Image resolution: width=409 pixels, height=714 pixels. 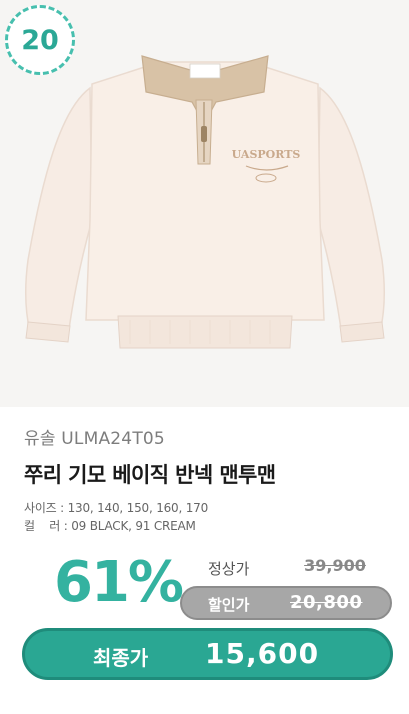 What do you see at coordinates (116, 508) in the screenshot?
I see `size-list: 사이즈 : 130, 140, 150, 160, 170` at bounding box center [116, 508].